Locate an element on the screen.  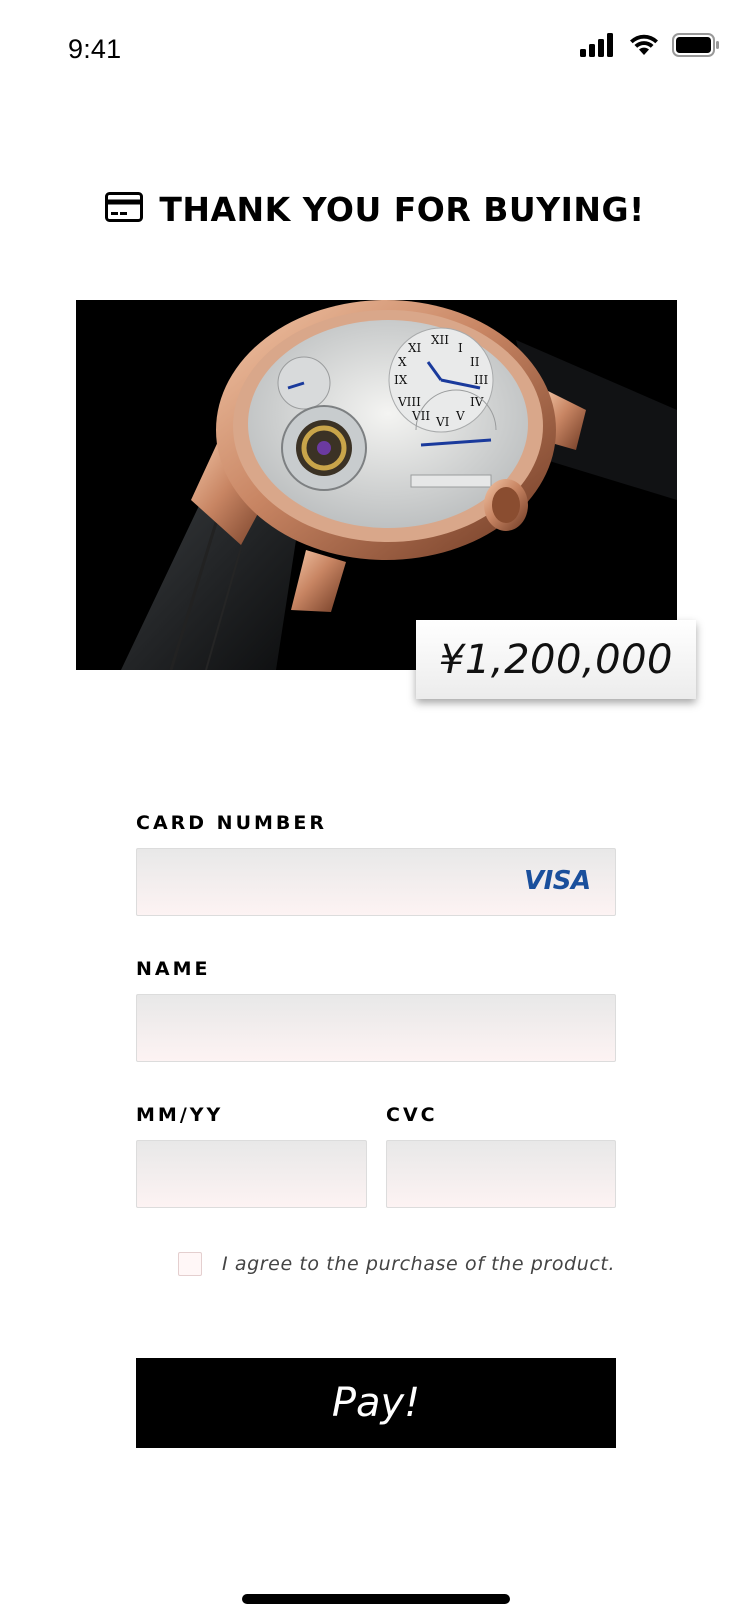
svg-text: IV is located at coordinates (477, 402).